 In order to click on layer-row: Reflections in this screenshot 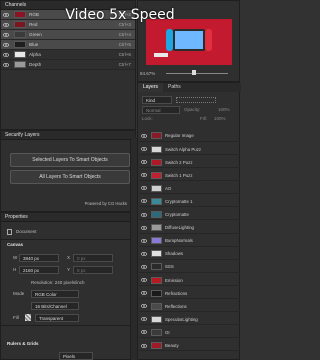, I will do `click(189, 307)`.